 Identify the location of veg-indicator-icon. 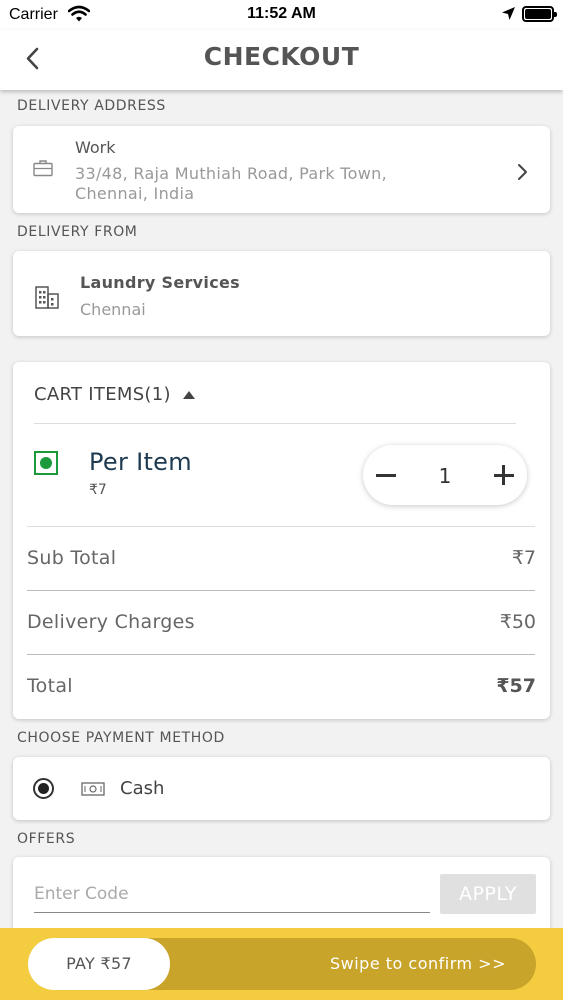
(46, 463).